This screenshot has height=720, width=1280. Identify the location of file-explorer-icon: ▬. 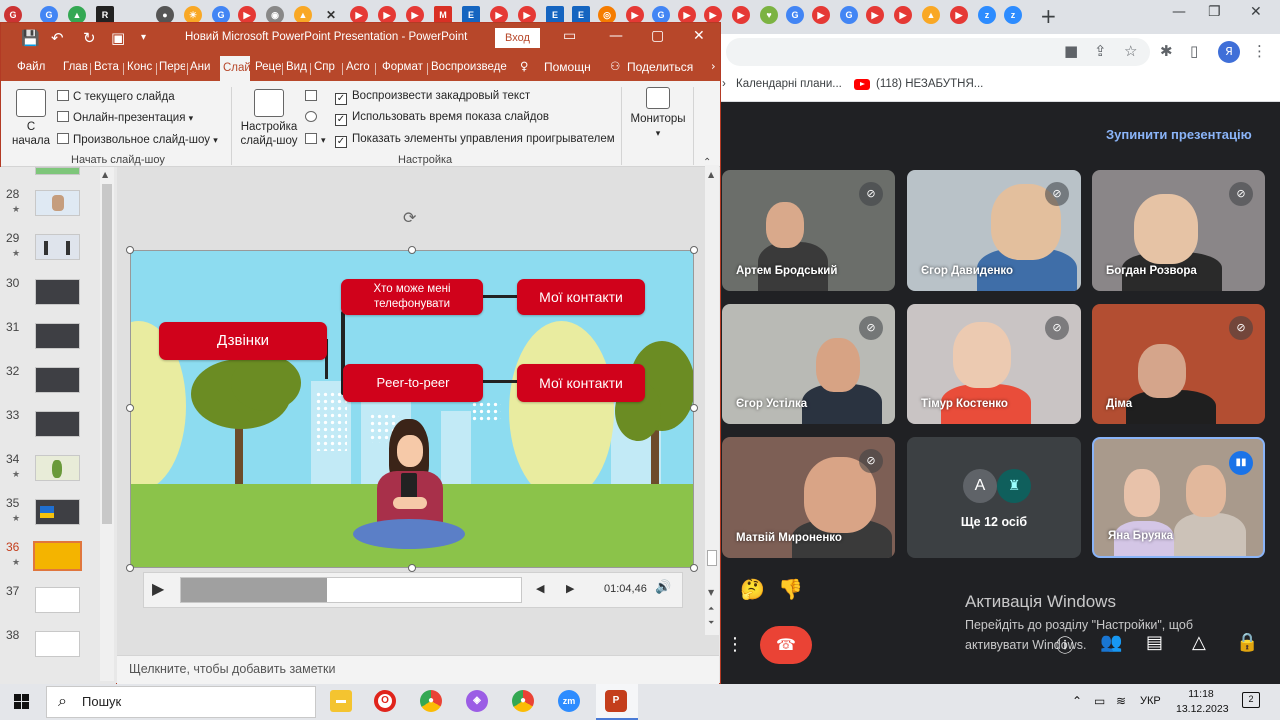
(341, 701).